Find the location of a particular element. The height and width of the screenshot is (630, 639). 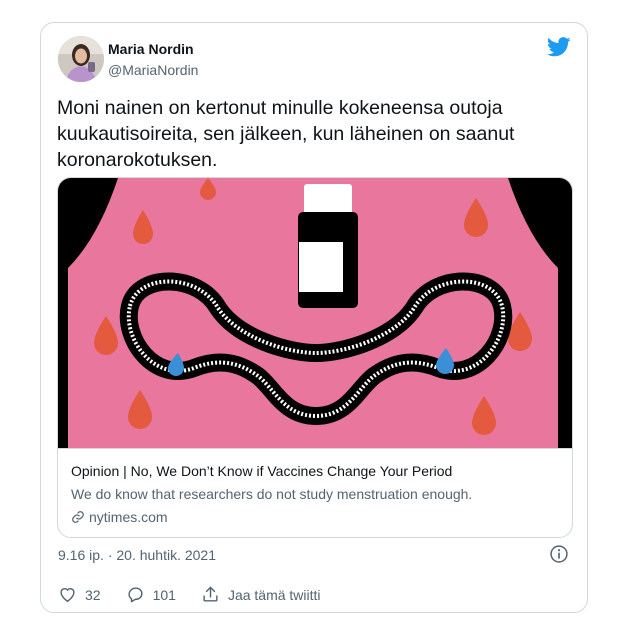

like-button: 32 is located at coordinates (79, 594).